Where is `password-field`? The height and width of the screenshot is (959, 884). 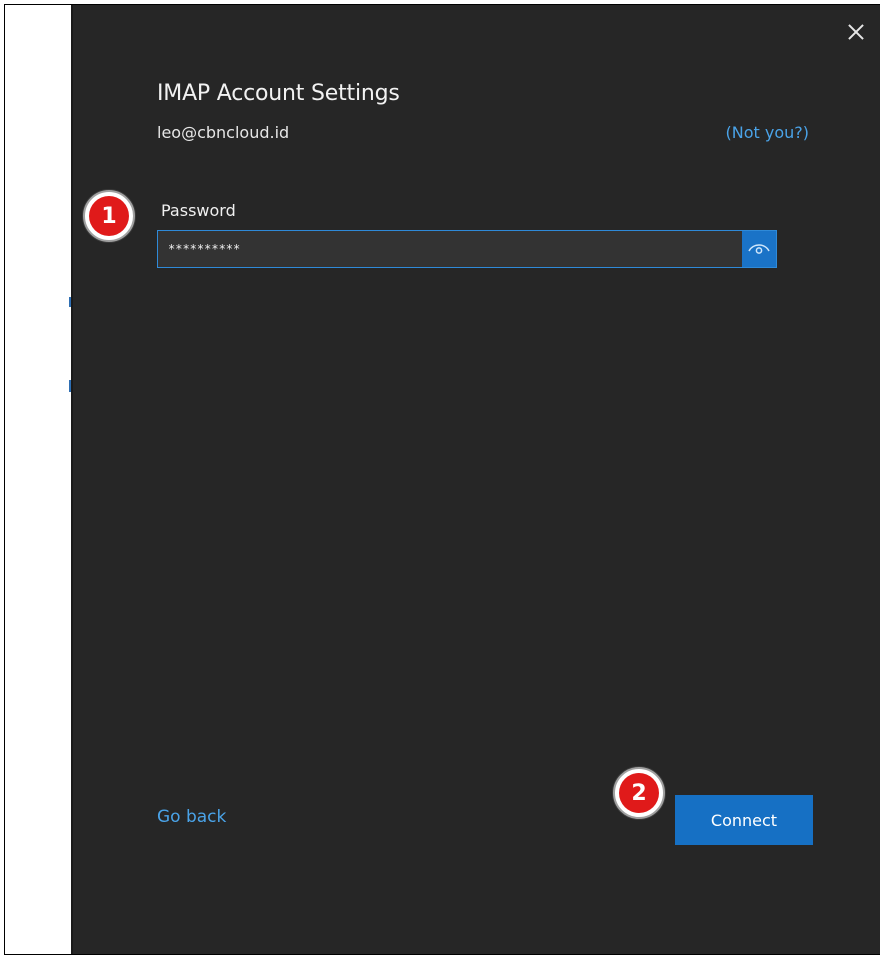 password-field is located at coordinates (467, 249).